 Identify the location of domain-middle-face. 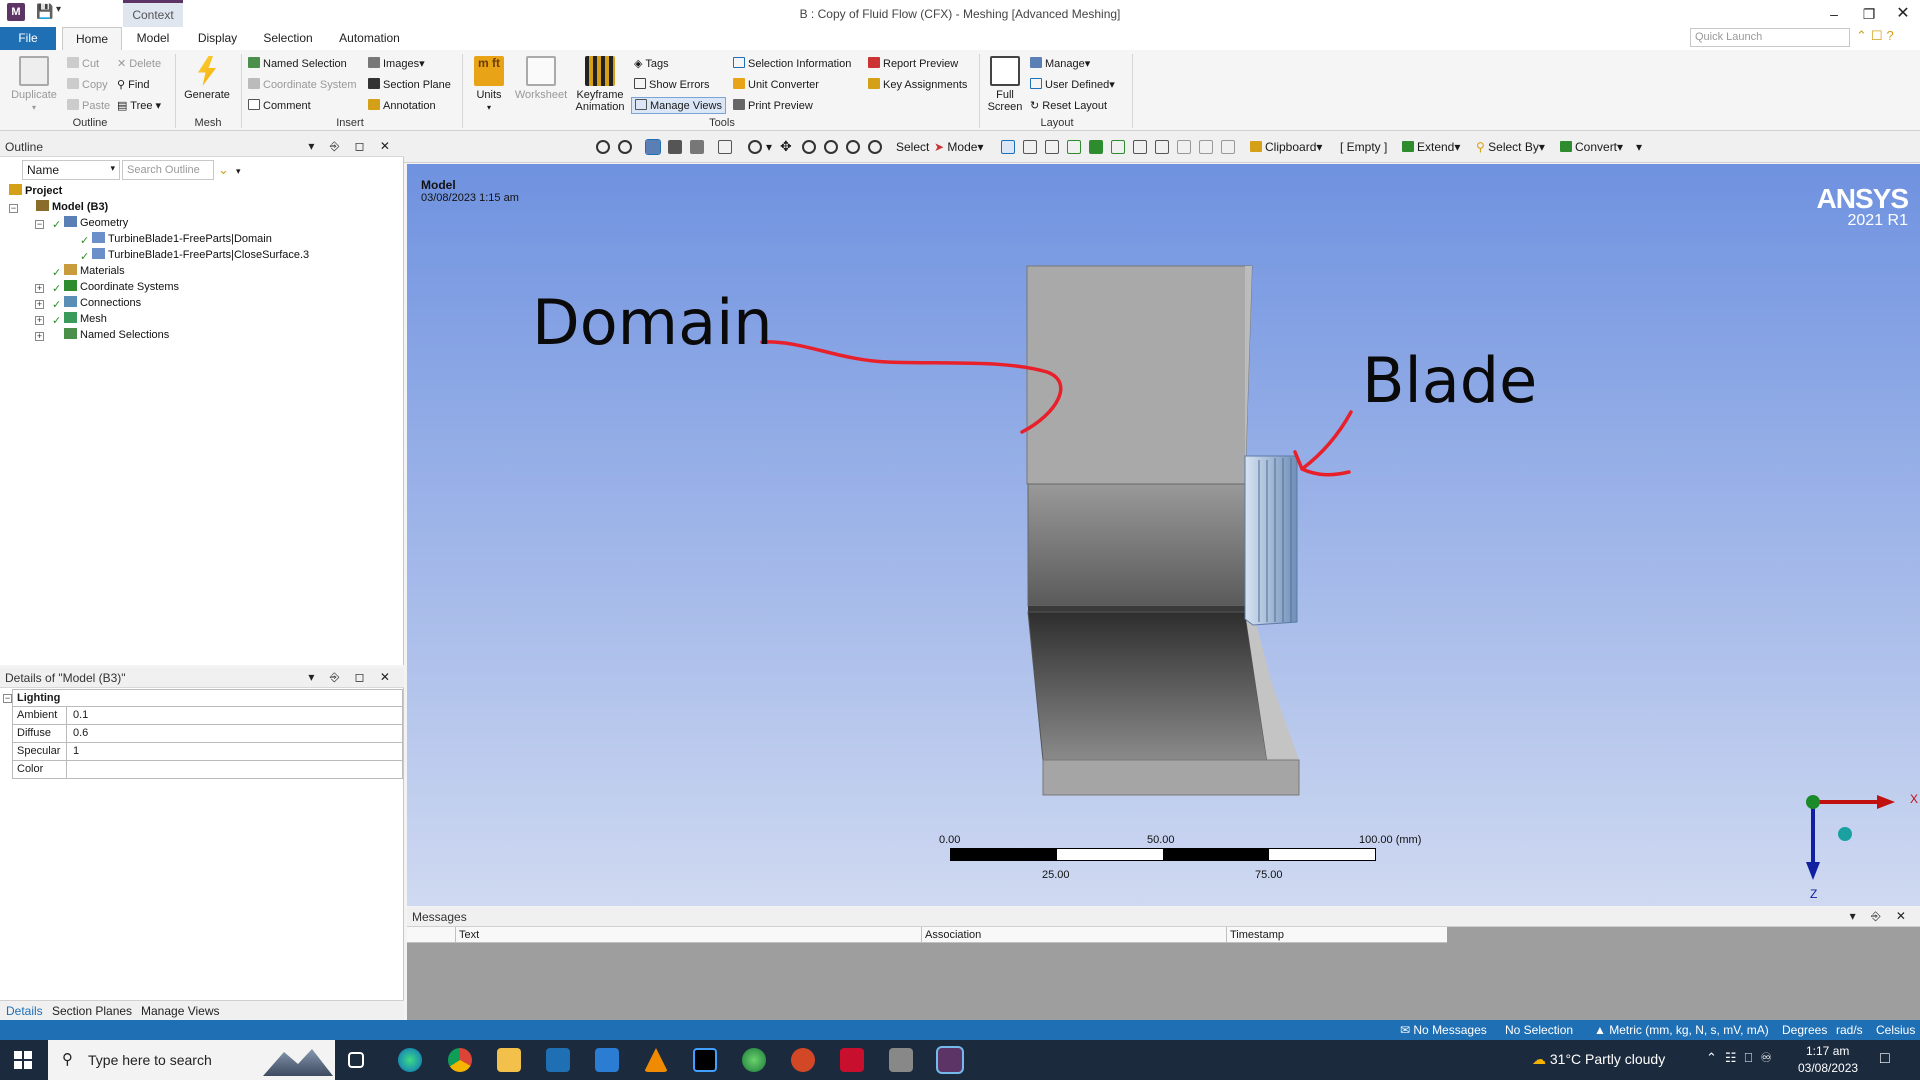
(1136, 545).